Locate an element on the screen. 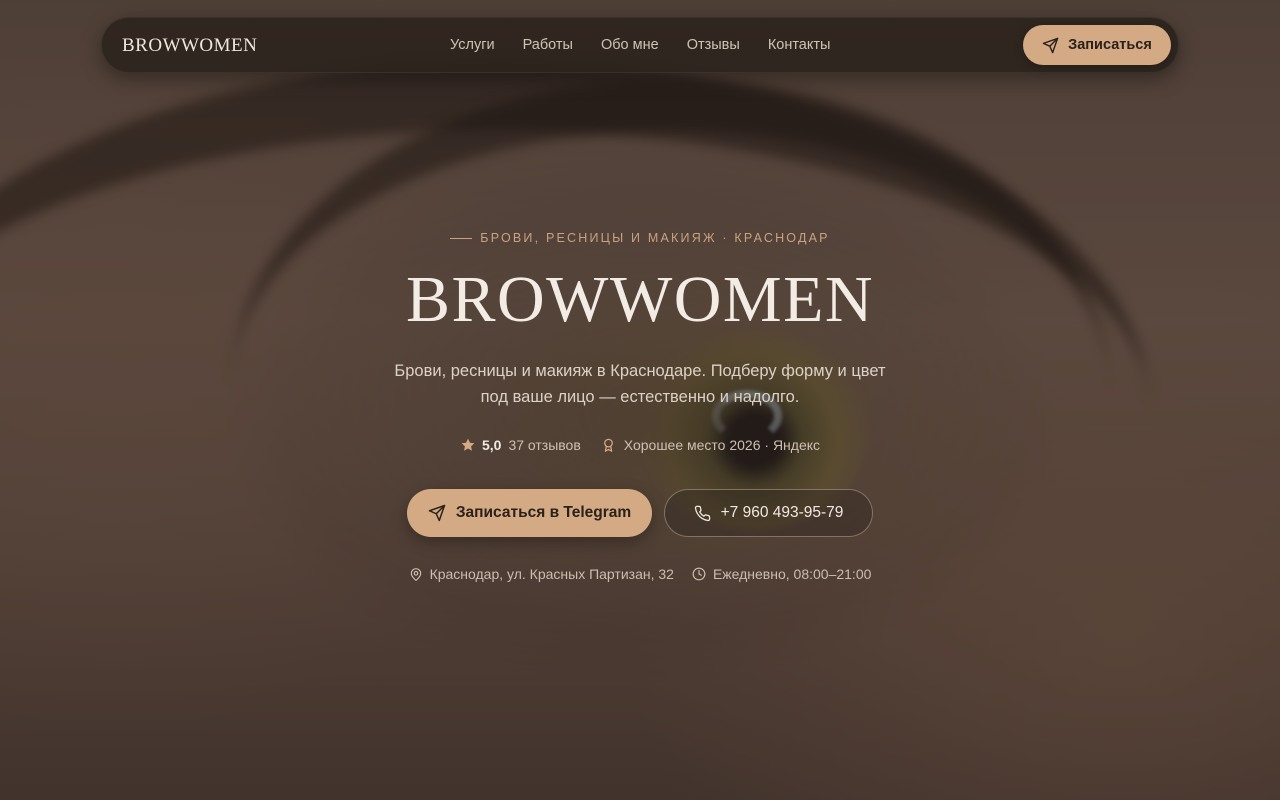 The height and width of the screenshot is (800, 1280). hero-title: BROWWOMEN is located at coordinates (640, 299).